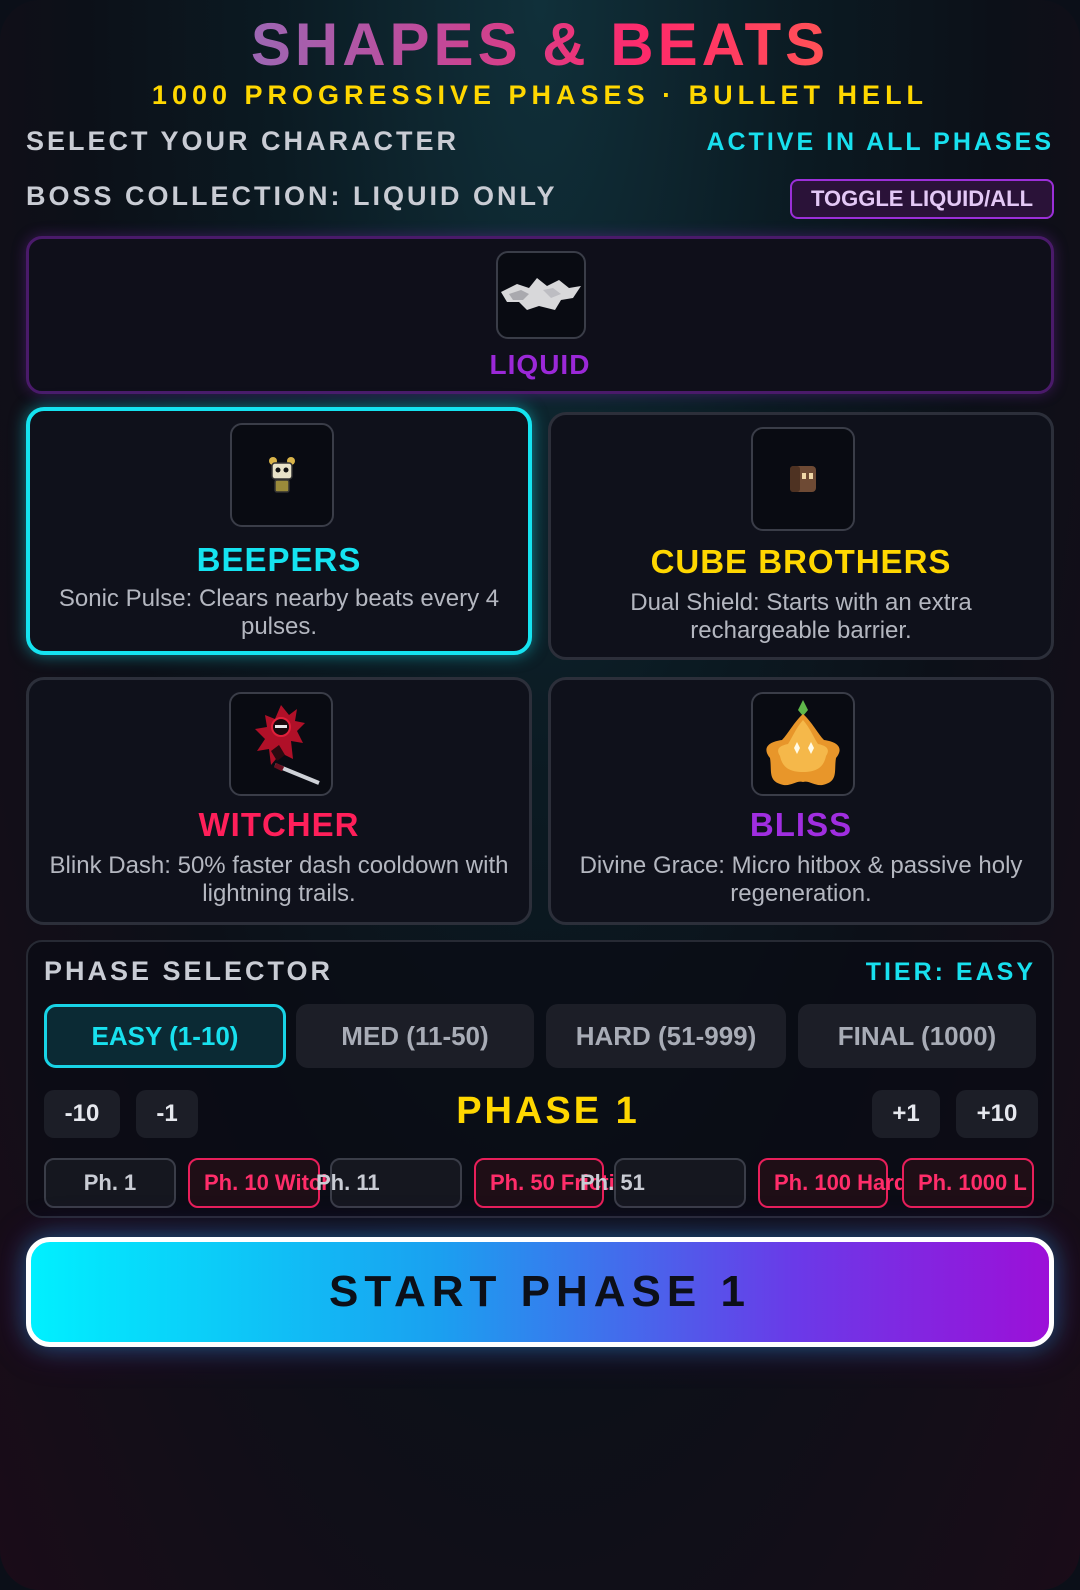  What do you see at coordinates (803, 744) in the screenshot?
I see `bliss-icon` at bounding box center [803, 744].